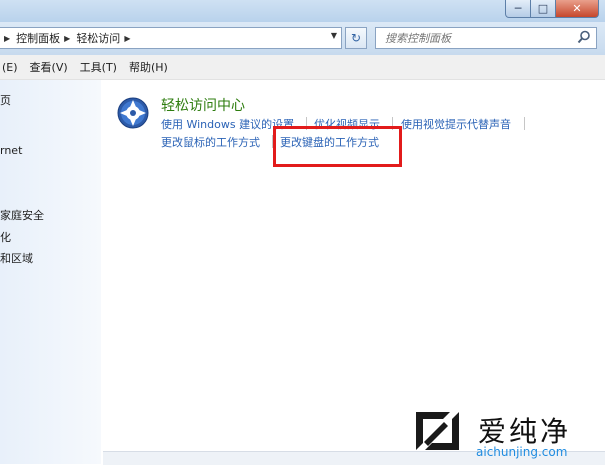  I want to click on refresh-button: ↻, so click(356, 38).